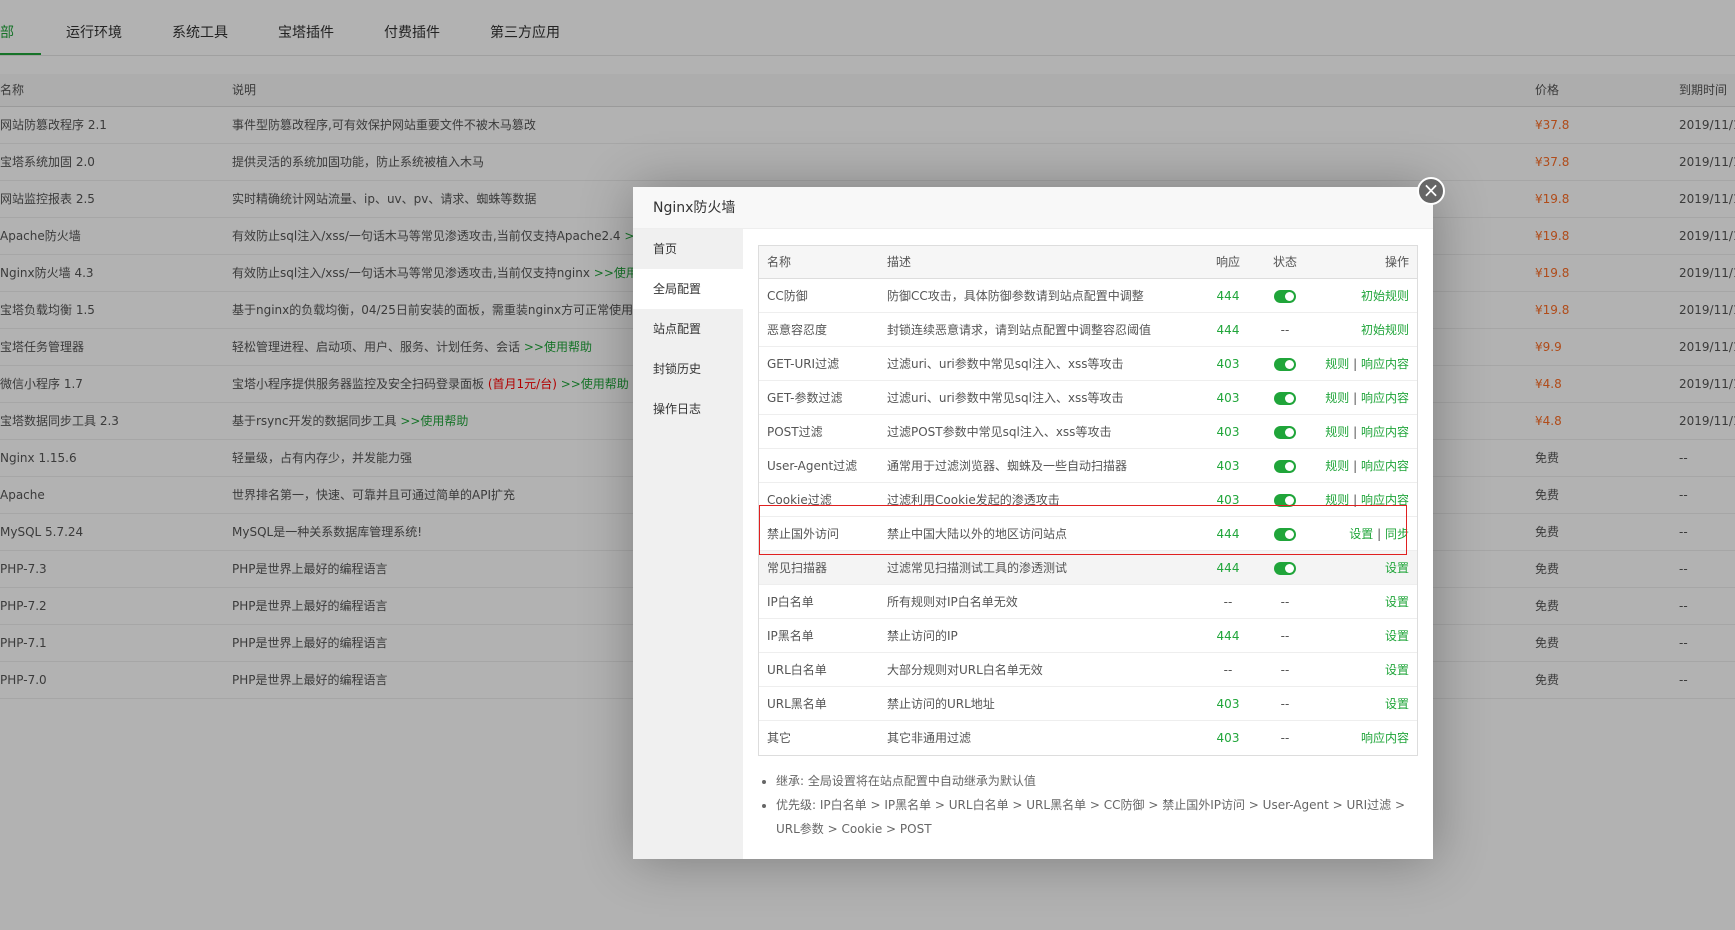 This screenshot has width=1735, height=930. Describe the element at coordinates (922, 636) in the screenshot. I see `rule-desc: 禁止访问的IP` at that location.